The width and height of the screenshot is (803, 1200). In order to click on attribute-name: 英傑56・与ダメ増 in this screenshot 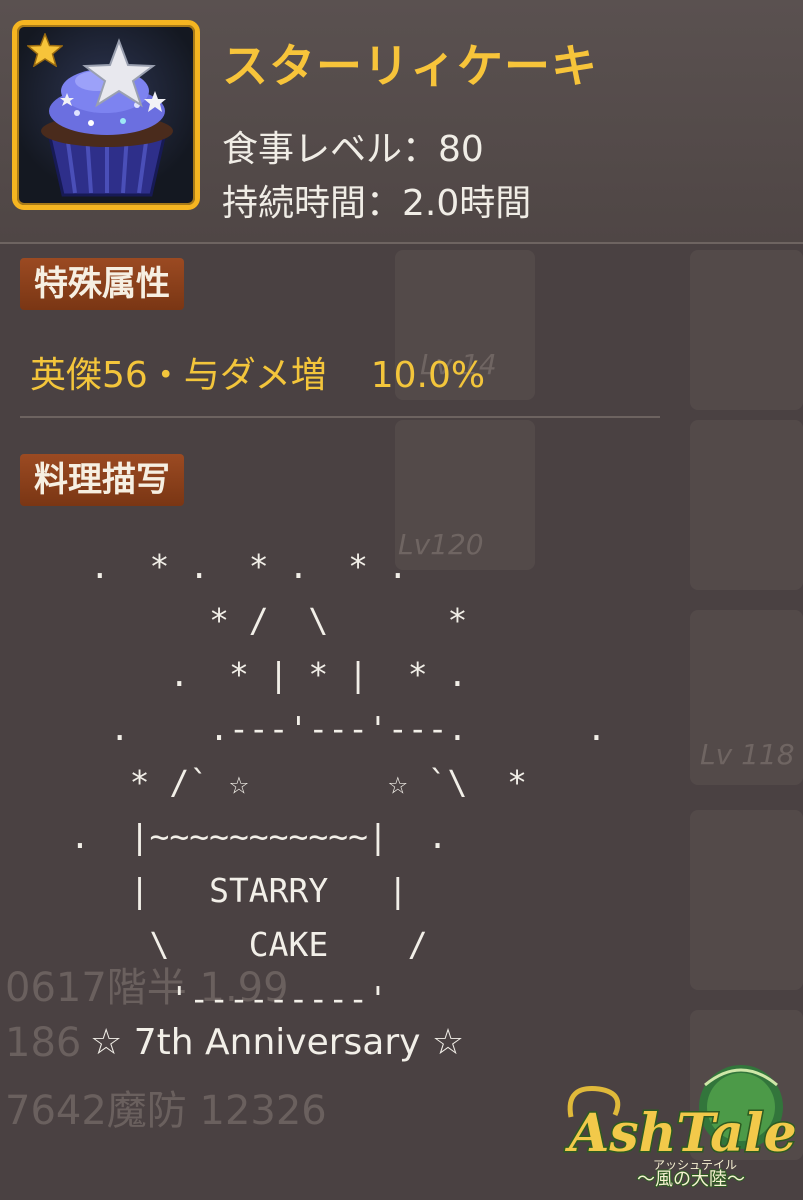, I will do `click(178, 375)`.